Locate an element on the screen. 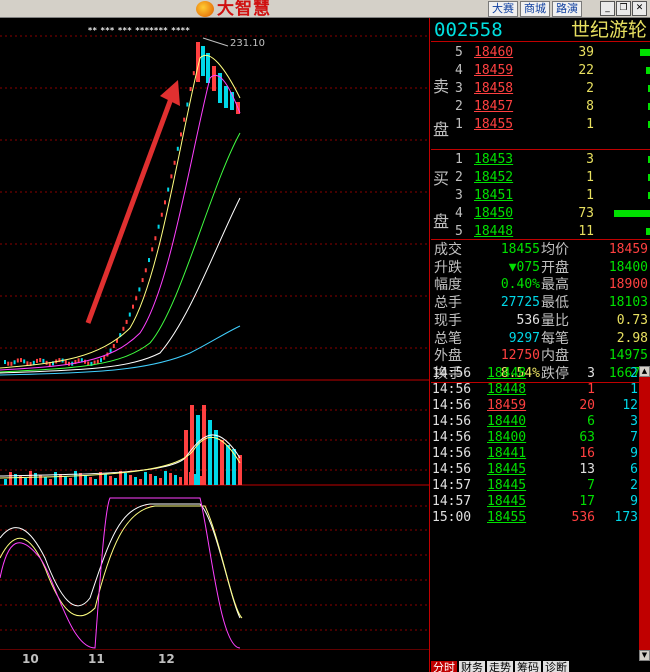  chart-annotation: ** *** *** ******* **** is located at coordinates (139, 30).